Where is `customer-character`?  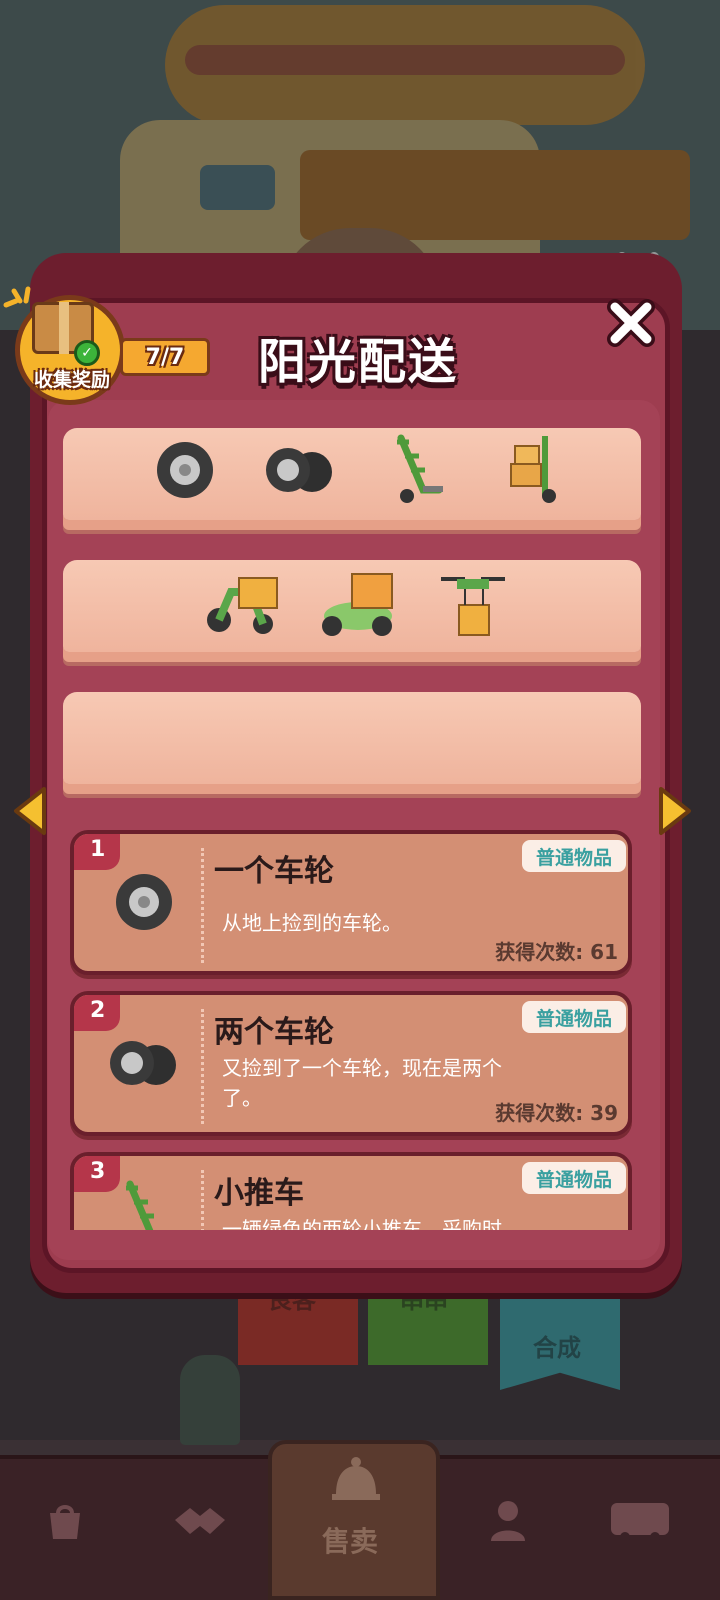
customer-character is located at coordinates (210, 1400).